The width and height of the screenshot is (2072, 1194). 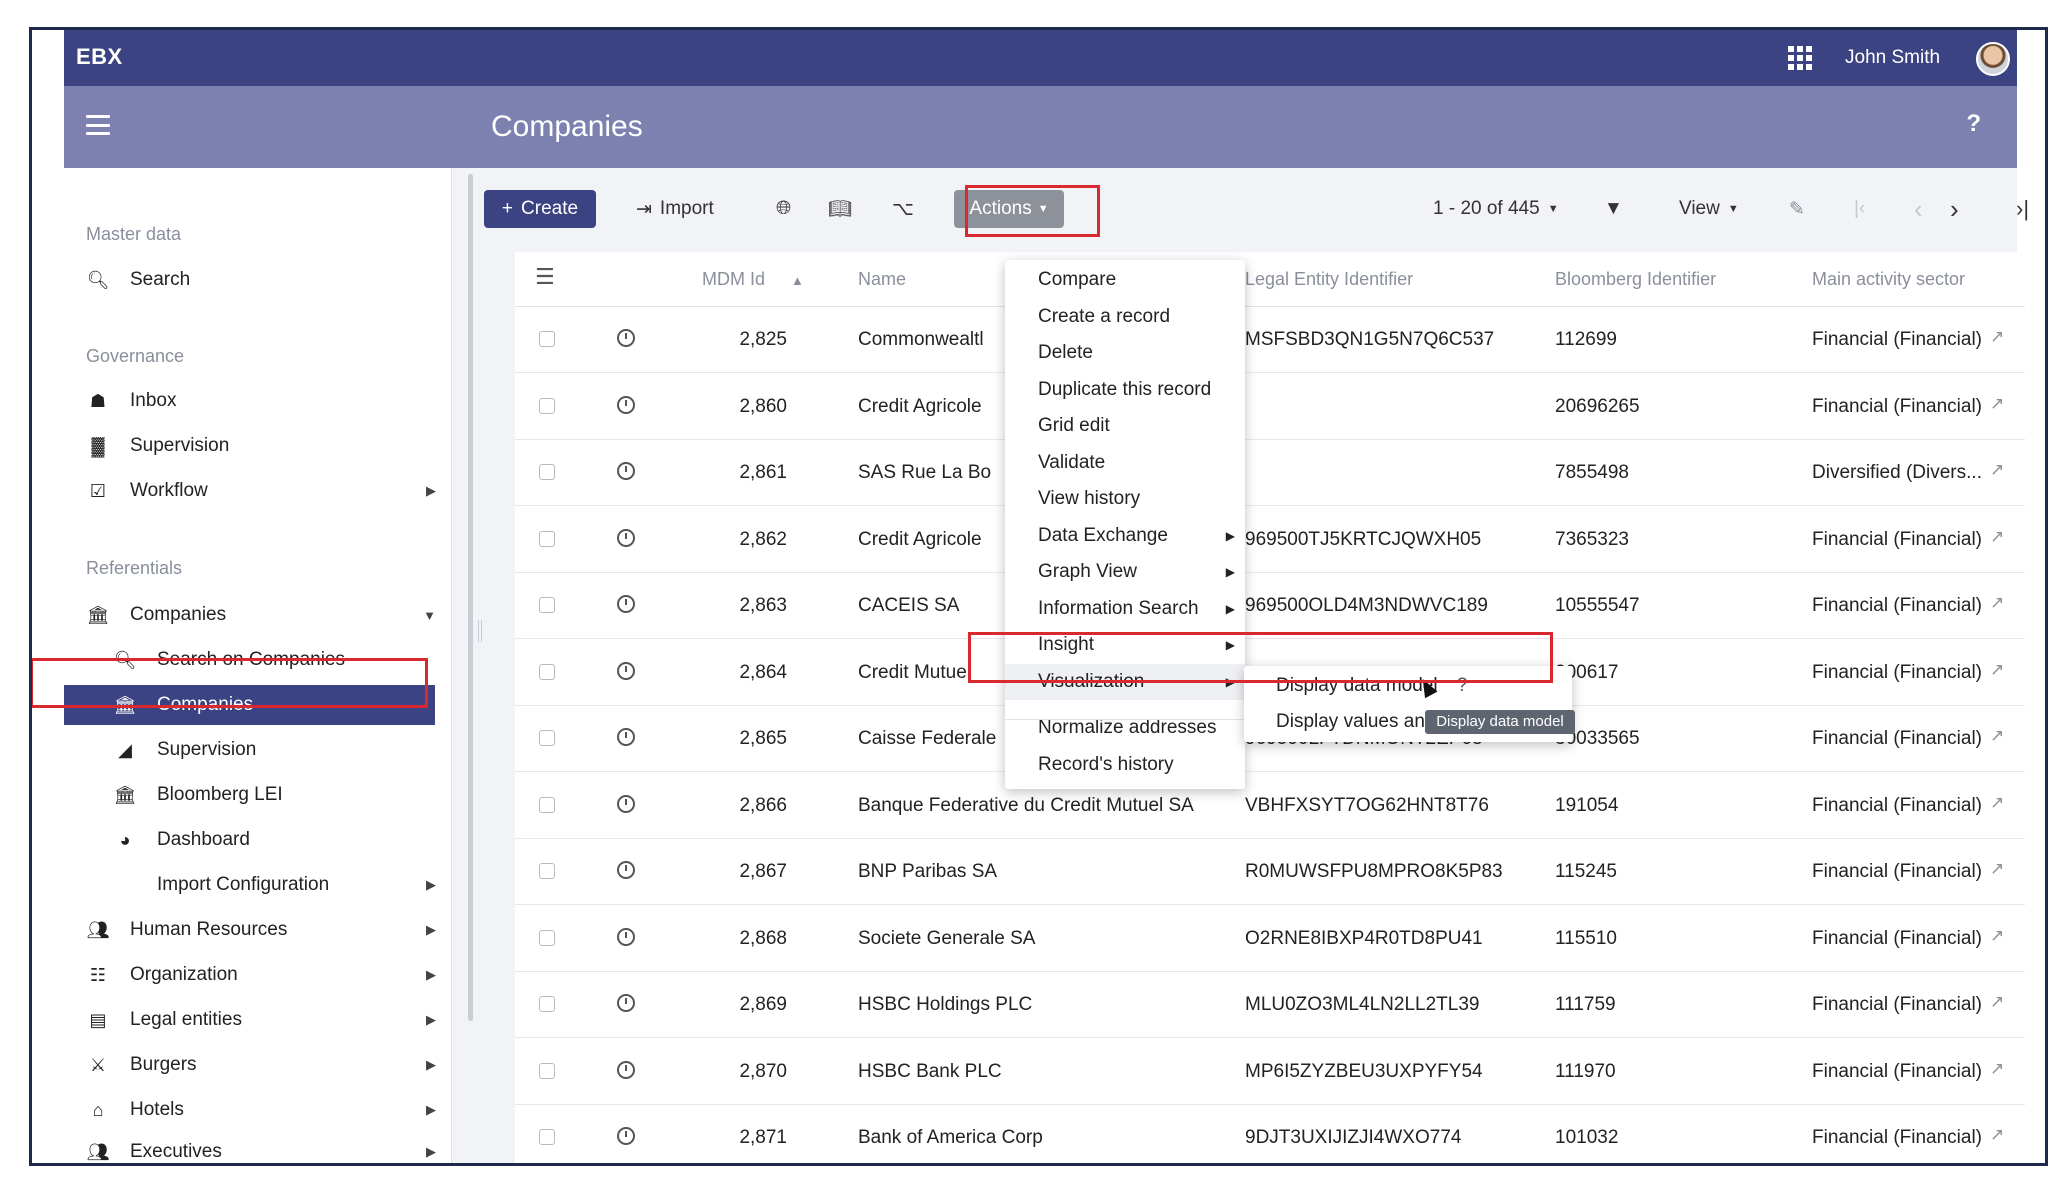 What do you see at coordinates (1635, 279) in the screenshot?
I see `column-header-bloomberg: Bloomberg Identifier` at bounding box center [1635, 279].